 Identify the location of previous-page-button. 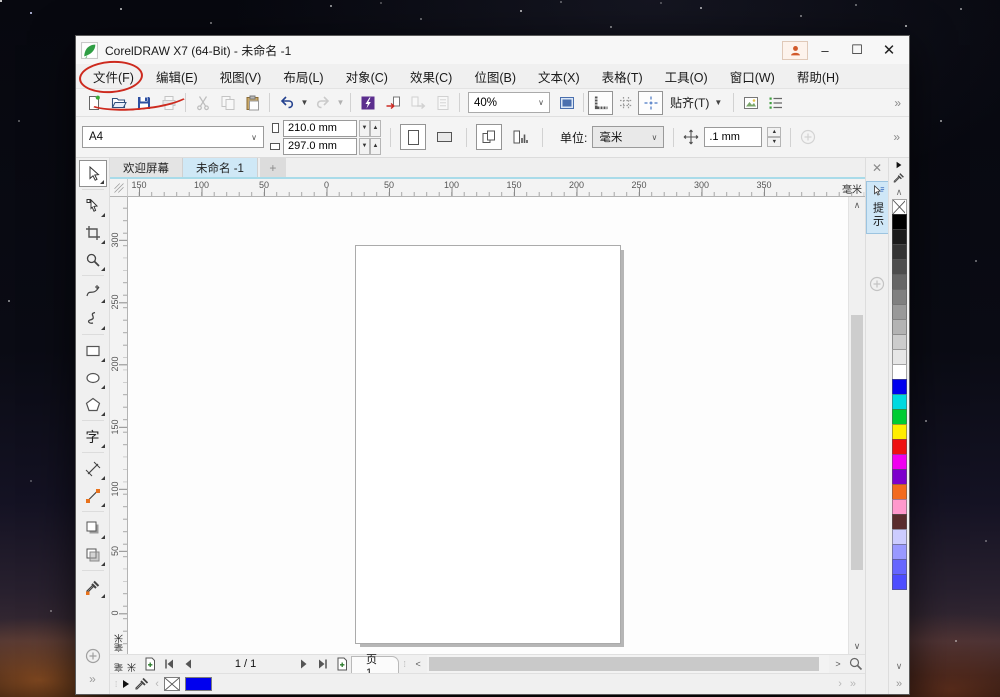
(187, 664).